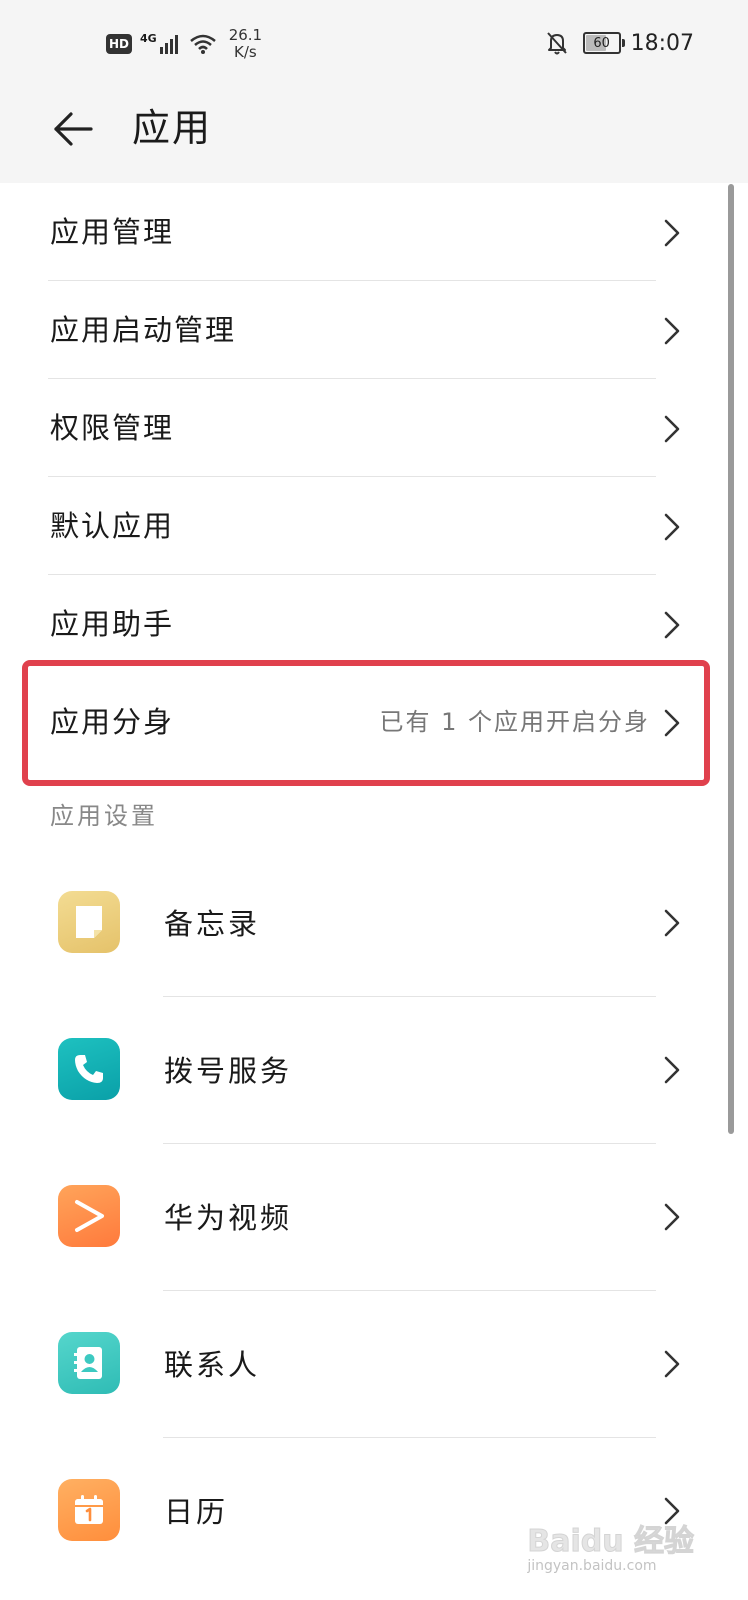 Image resolution: width=748 pixels, height=1600 pixels. I want to click on wifi-icon, so click(202, 44).